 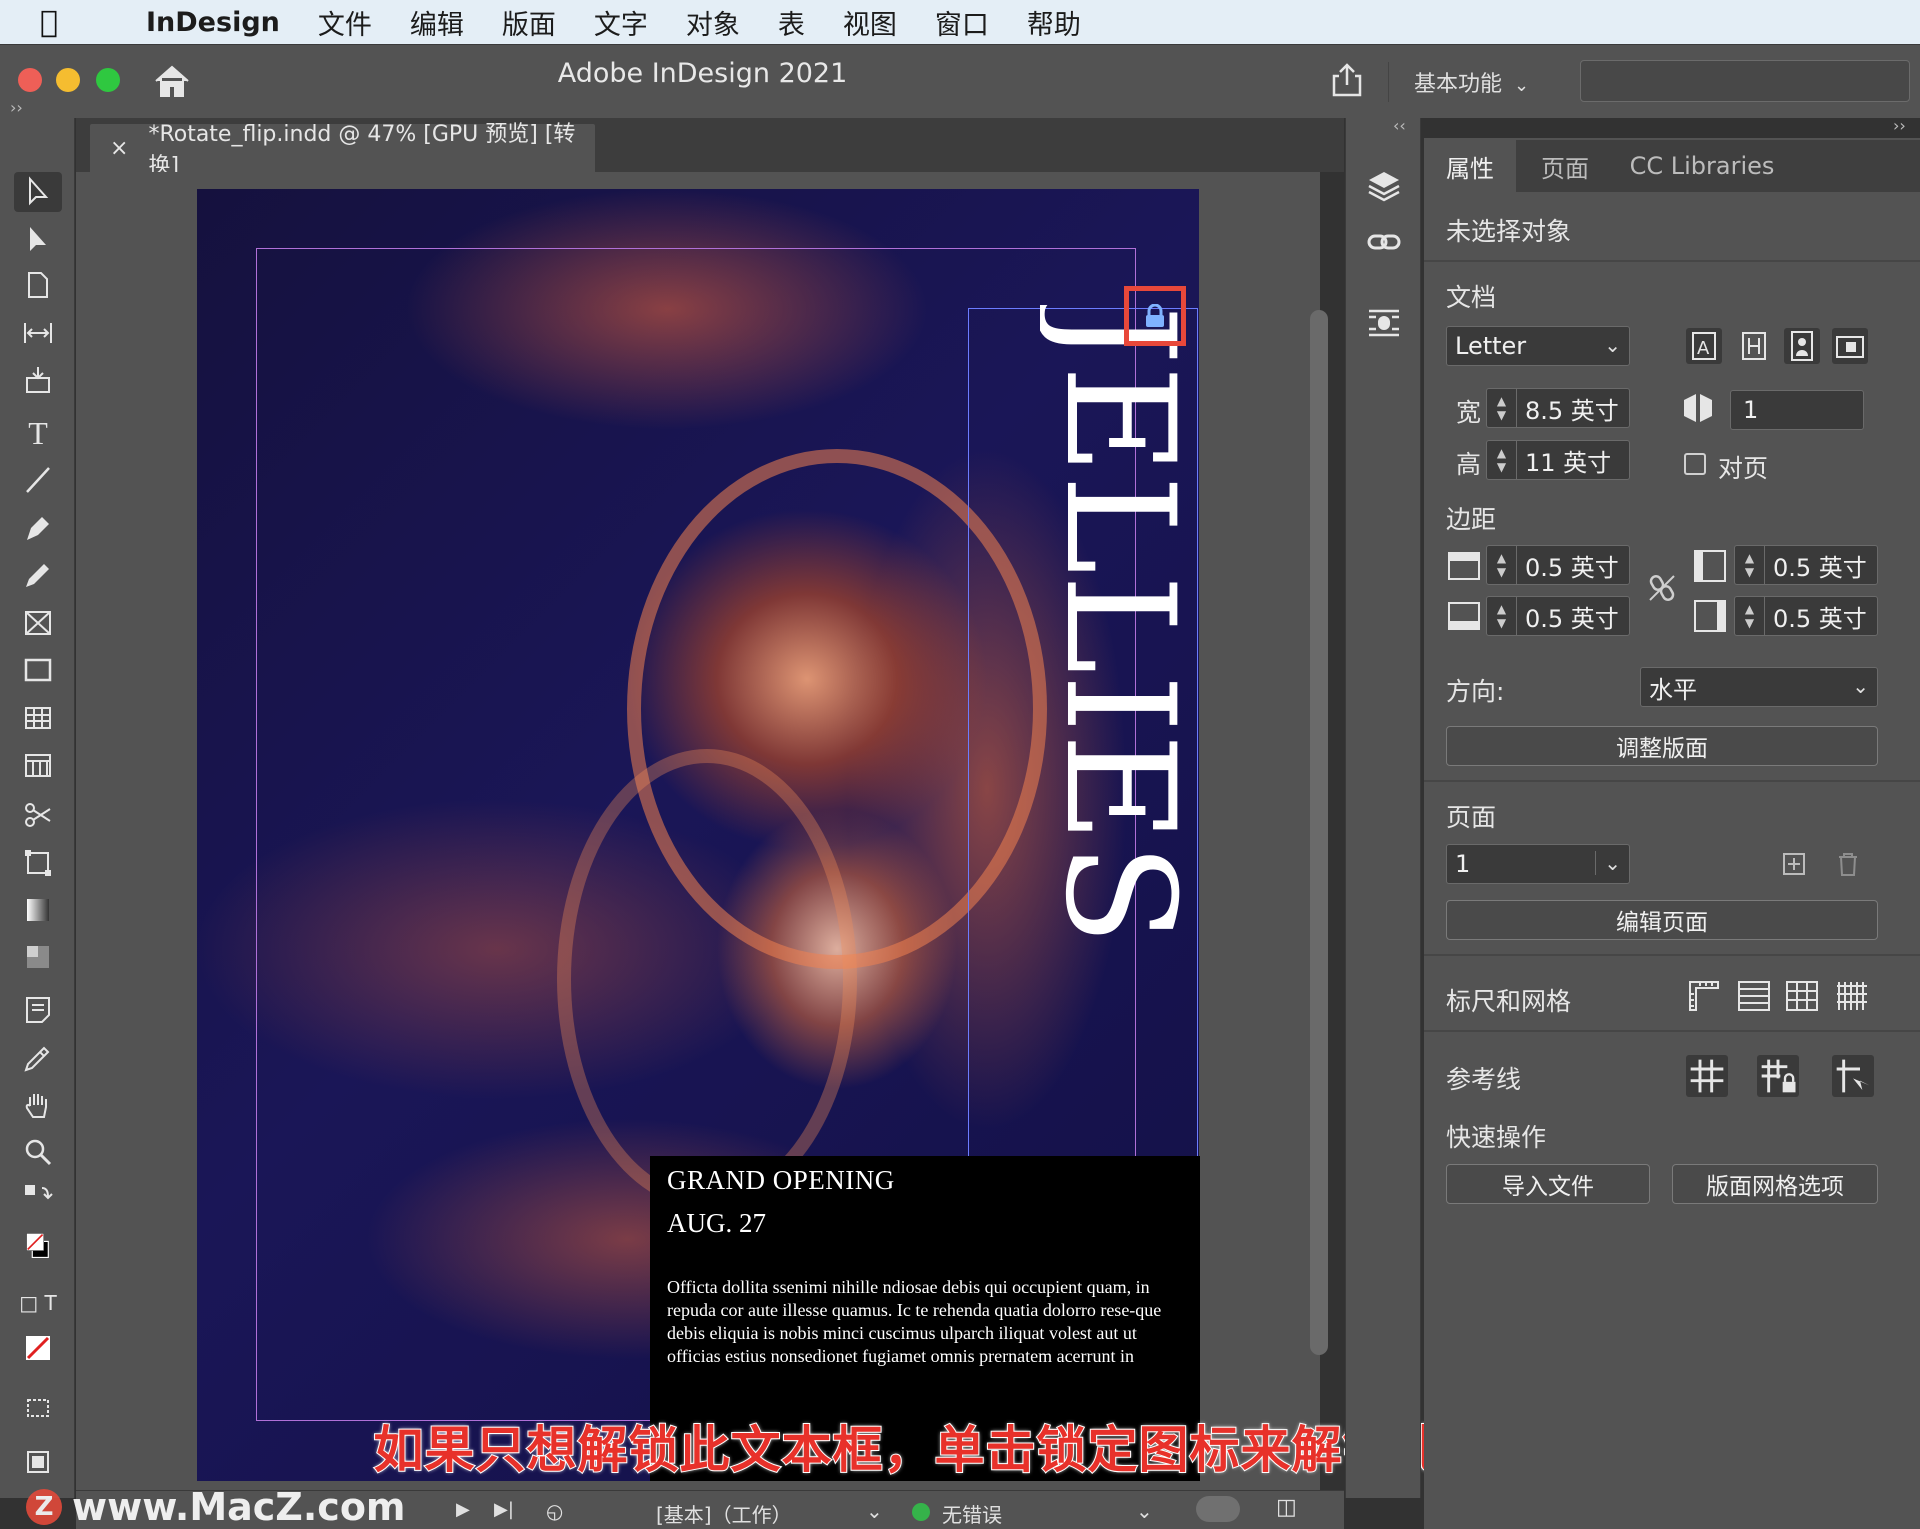 What do you see at coordinates (1471, 82) in the screenshot?
I see `workspace-switcher: 基本功能 ⌄` at bounding box center [1471, 82].